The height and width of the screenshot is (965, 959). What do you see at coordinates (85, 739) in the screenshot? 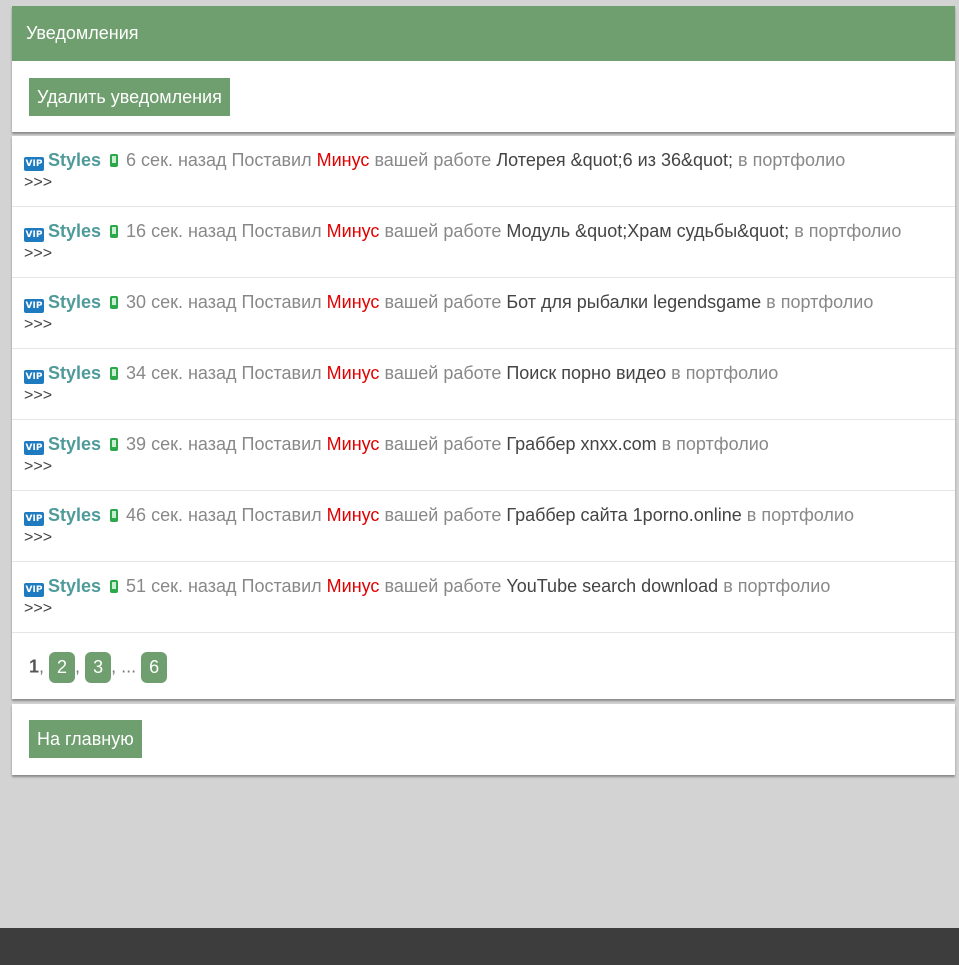
I see `home-button: На главную` at bounding box center [85, 739].